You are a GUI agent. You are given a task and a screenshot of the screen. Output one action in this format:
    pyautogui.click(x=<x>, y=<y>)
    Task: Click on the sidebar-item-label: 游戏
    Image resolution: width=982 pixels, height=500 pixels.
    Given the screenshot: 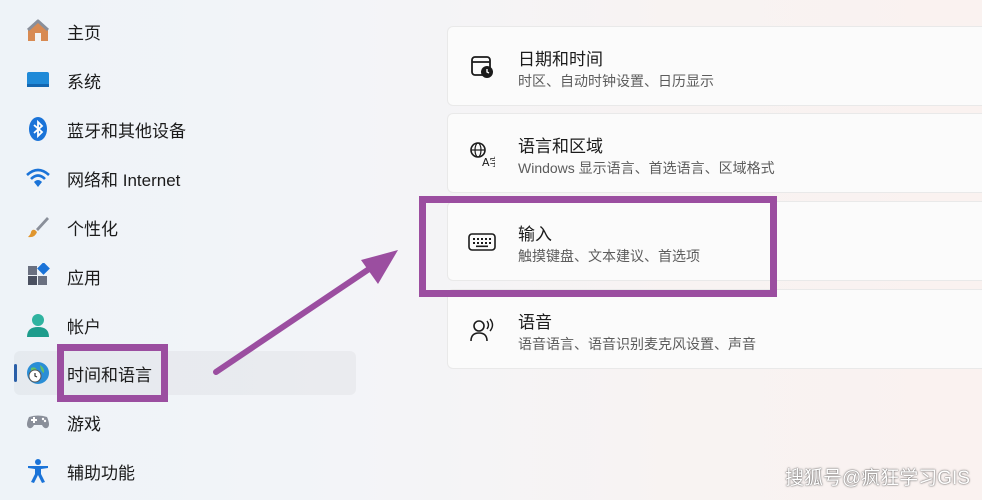 What is the action you would take?
    pyautogui.click(x=84, y=424)
    